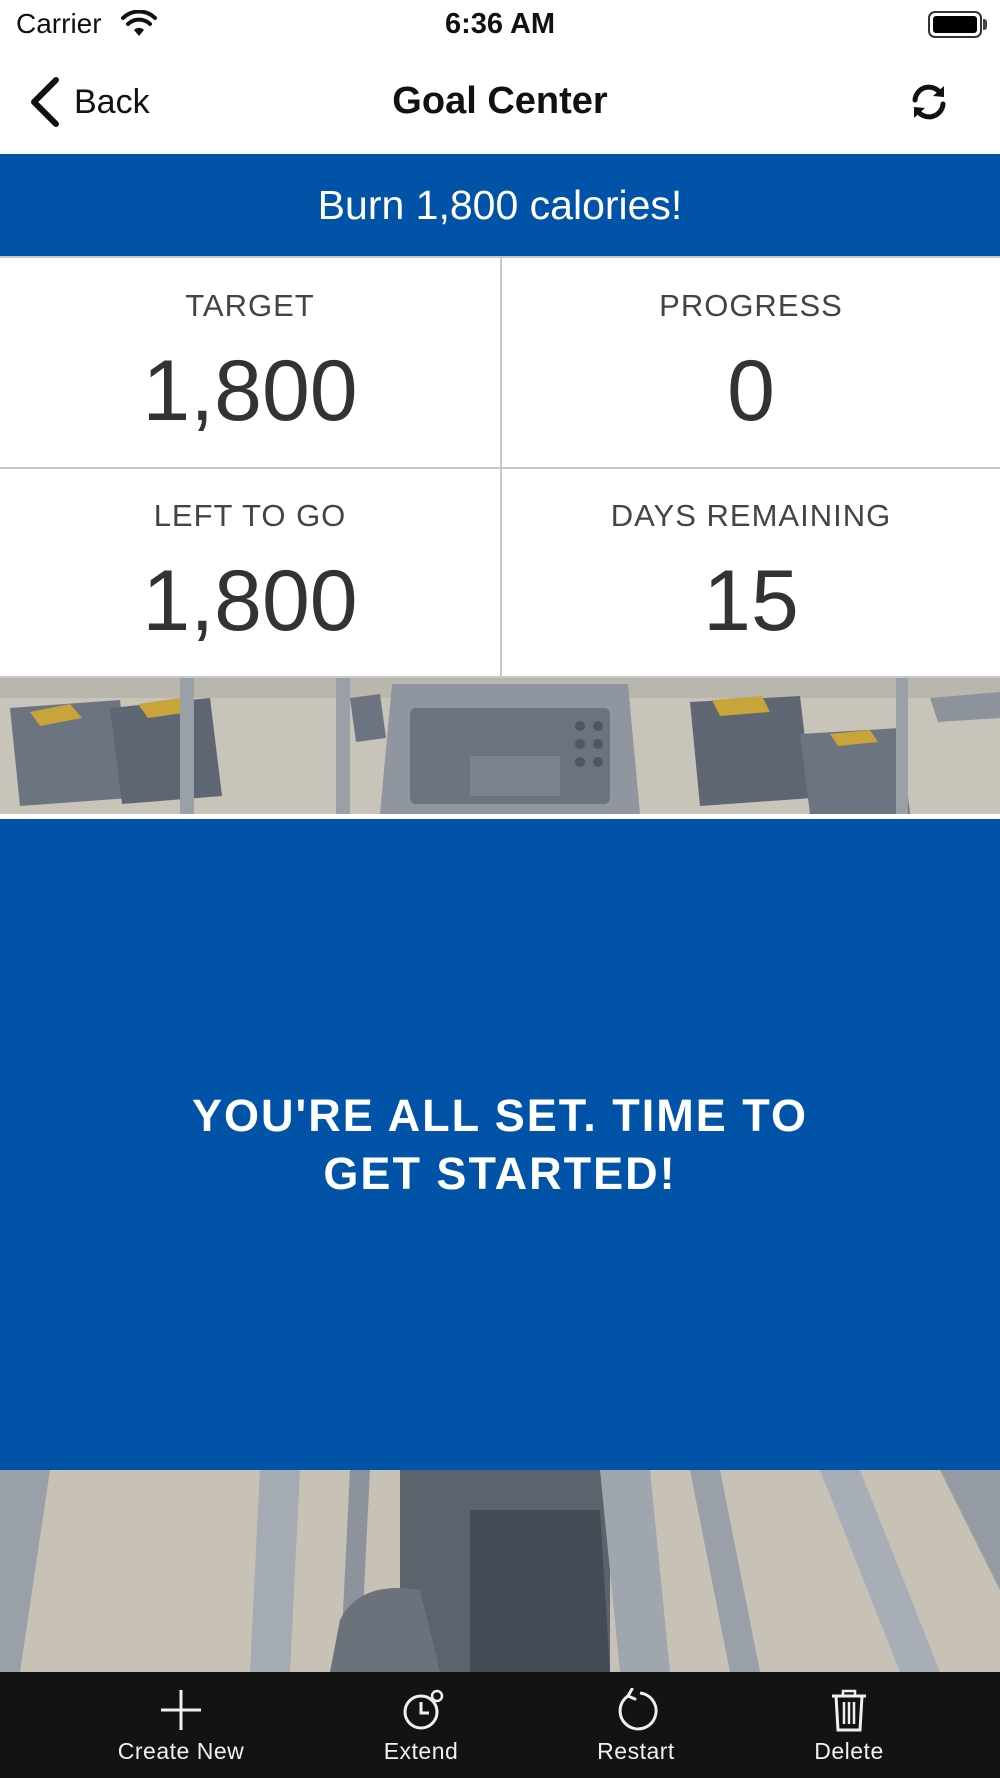  I want to click on grid-divider, so click(500, 468).